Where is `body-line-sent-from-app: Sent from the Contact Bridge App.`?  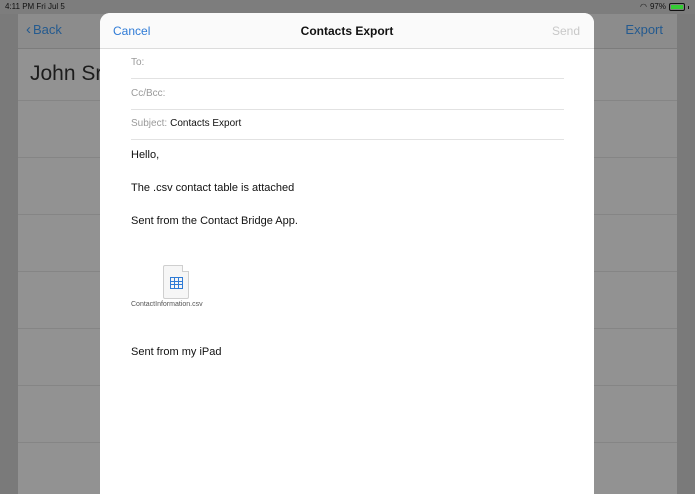
body-line-sent-from-app: Sent from the Contact Bridge App. is located at coordinates (214, 221).